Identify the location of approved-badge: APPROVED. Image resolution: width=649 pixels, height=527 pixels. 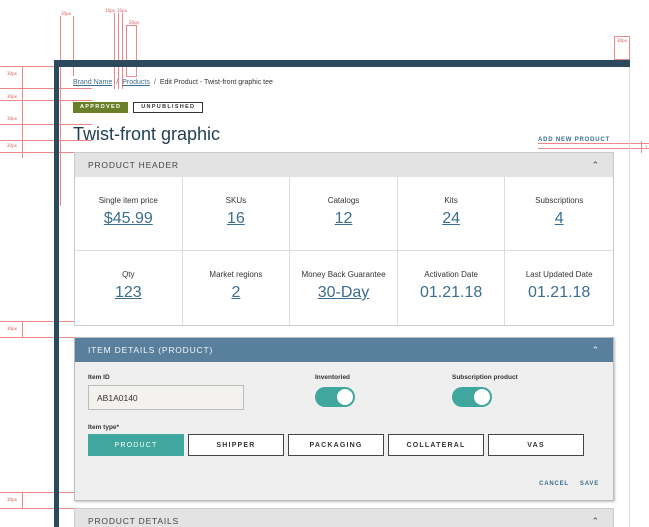
(101, 107).